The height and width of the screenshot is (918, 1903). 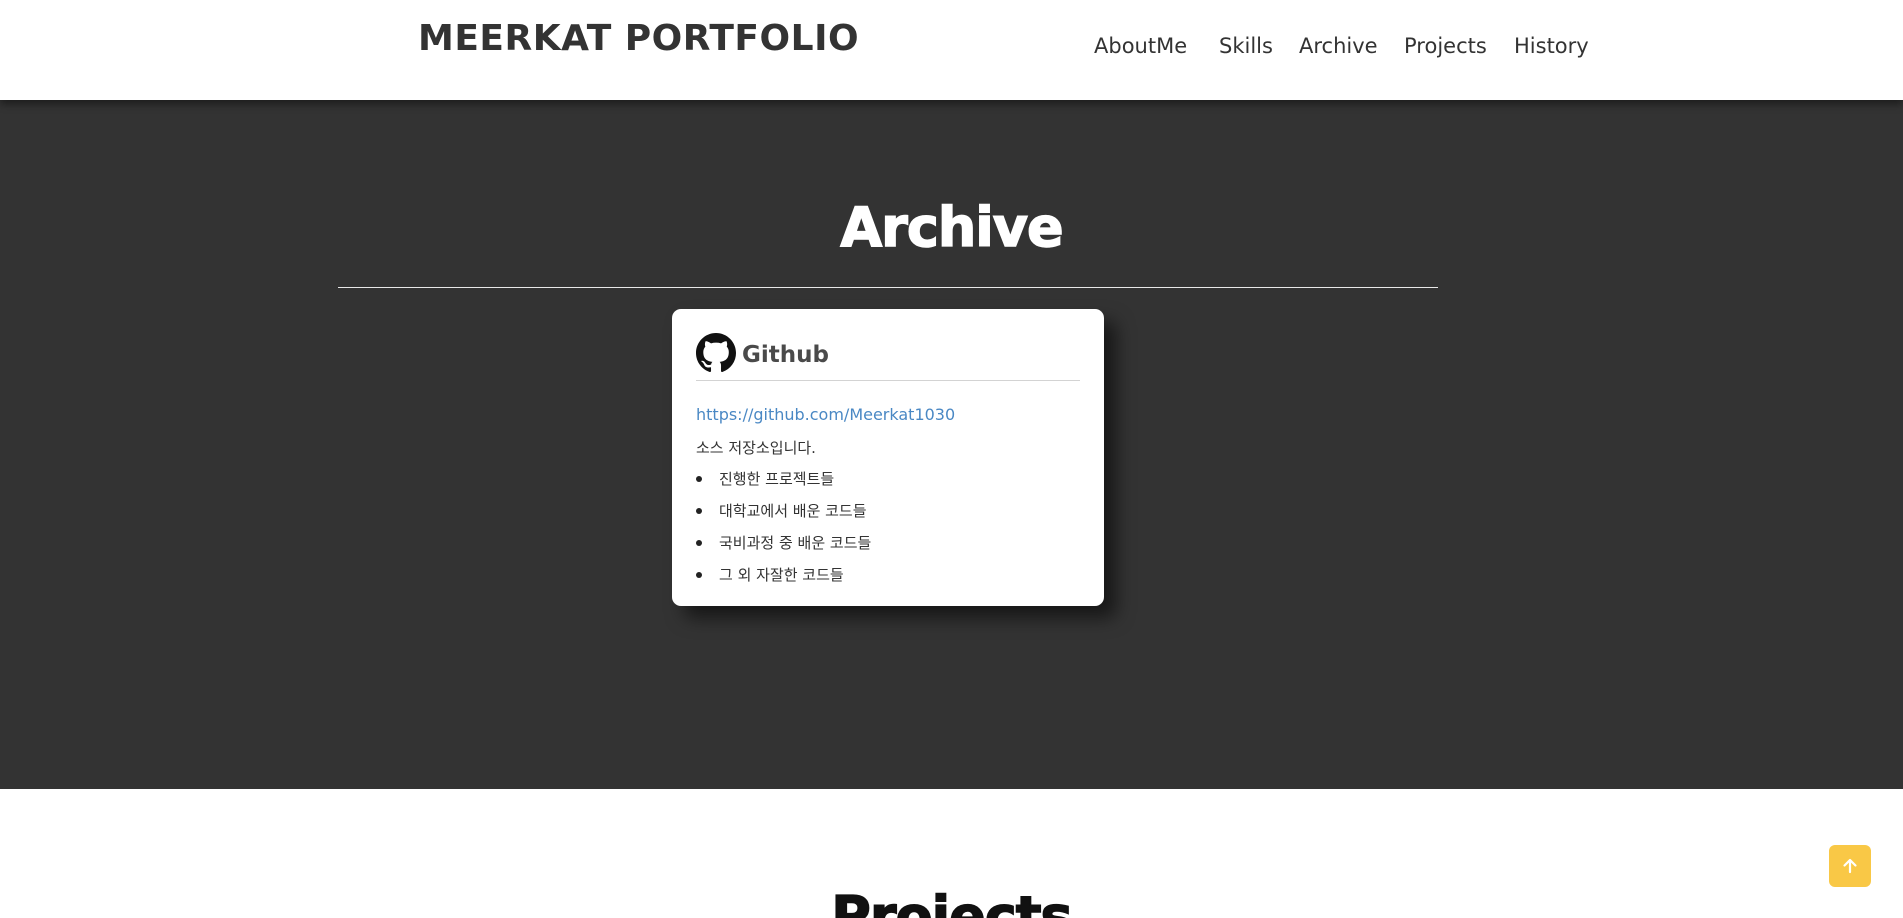 I want to click on nav-menu: AboutMe Skills Archive Projects History, so click(x=951, y=49).